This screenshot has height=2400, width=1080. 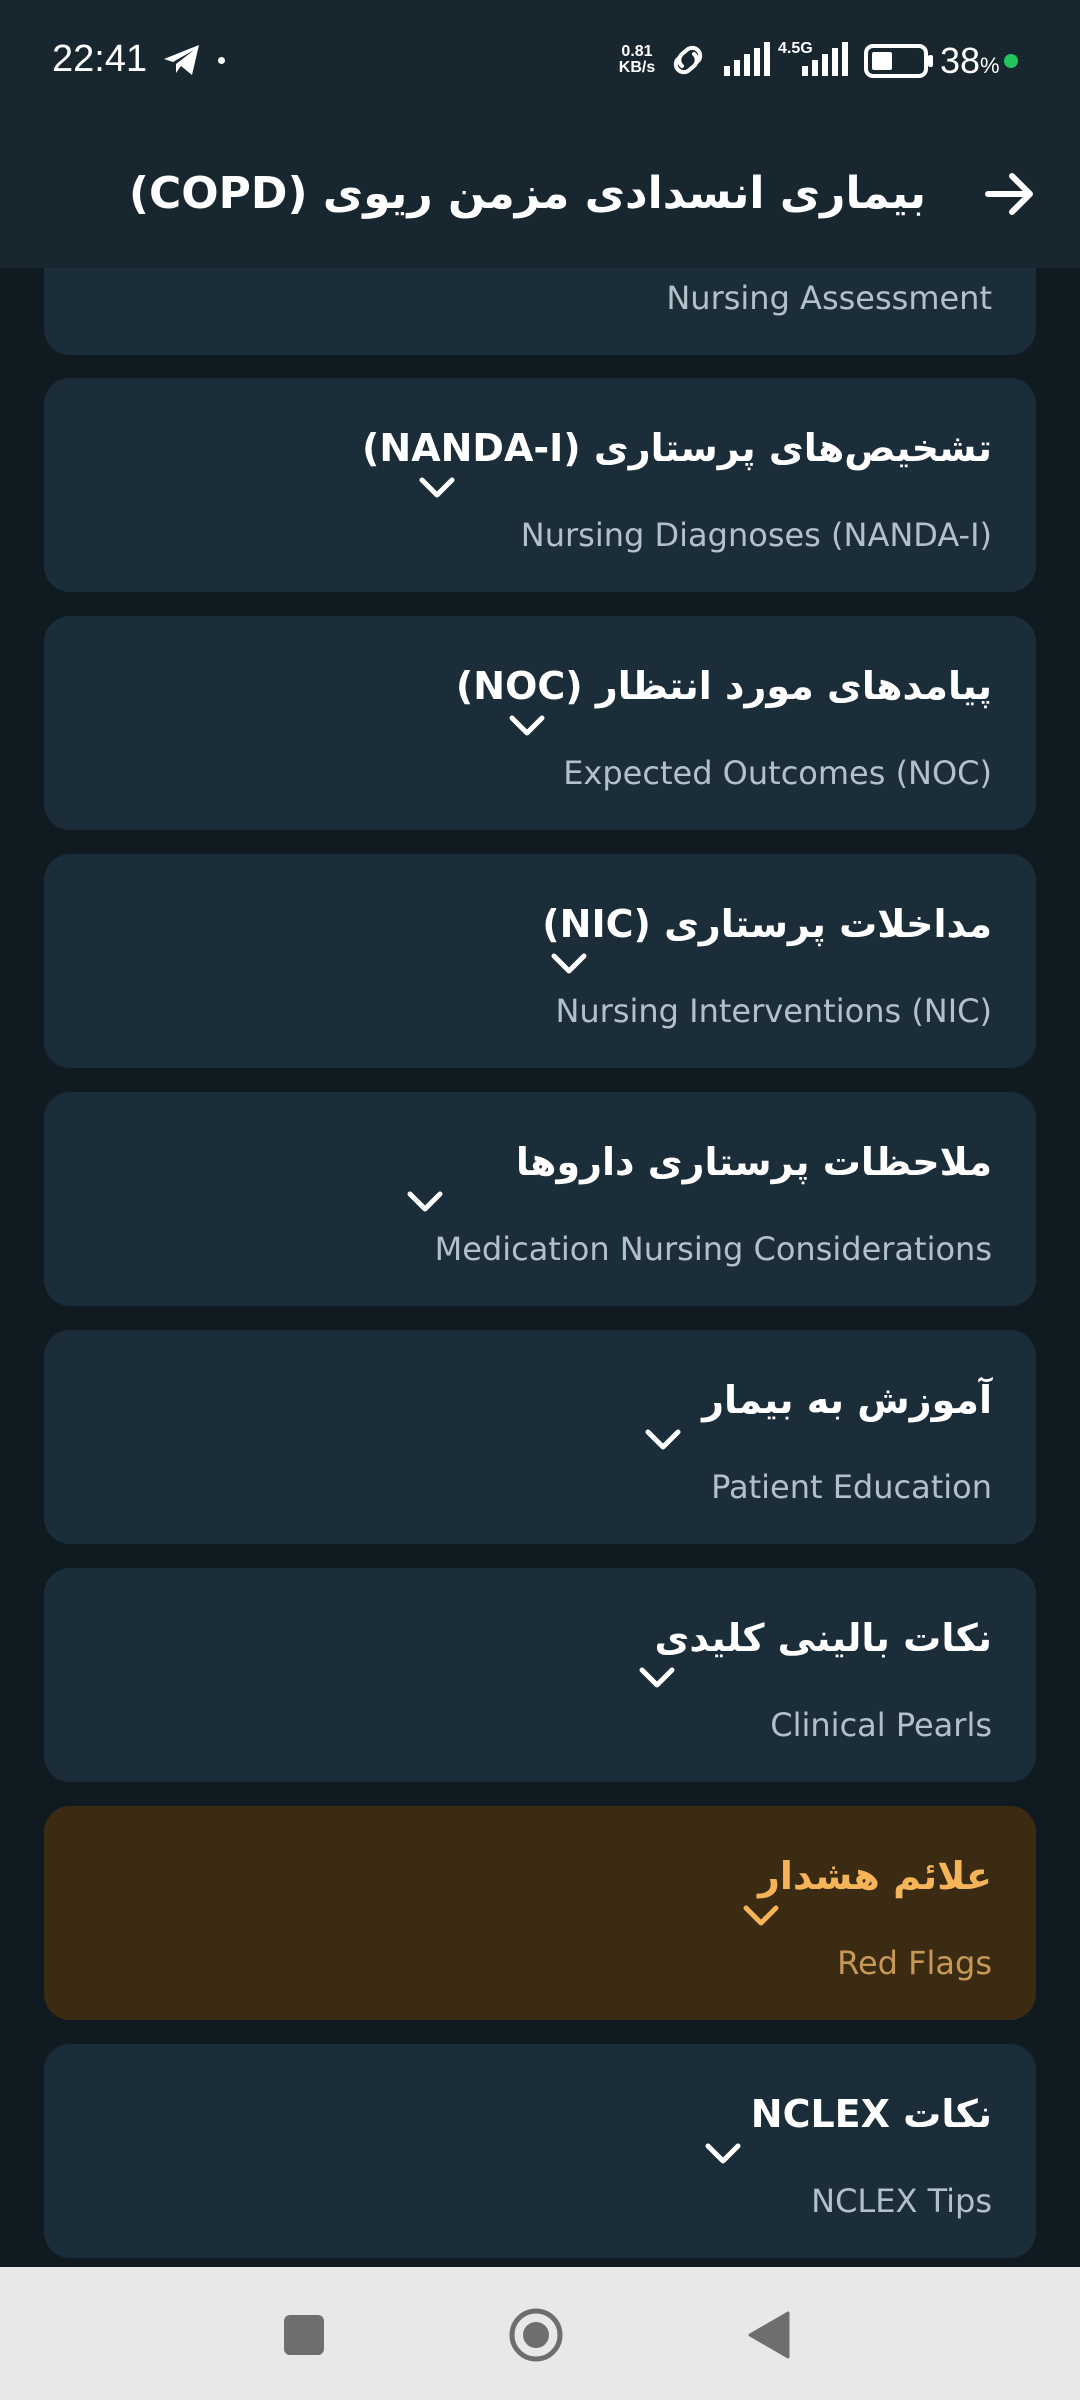 I want to click on signal-strength-icon, so click(x=747, y=59).